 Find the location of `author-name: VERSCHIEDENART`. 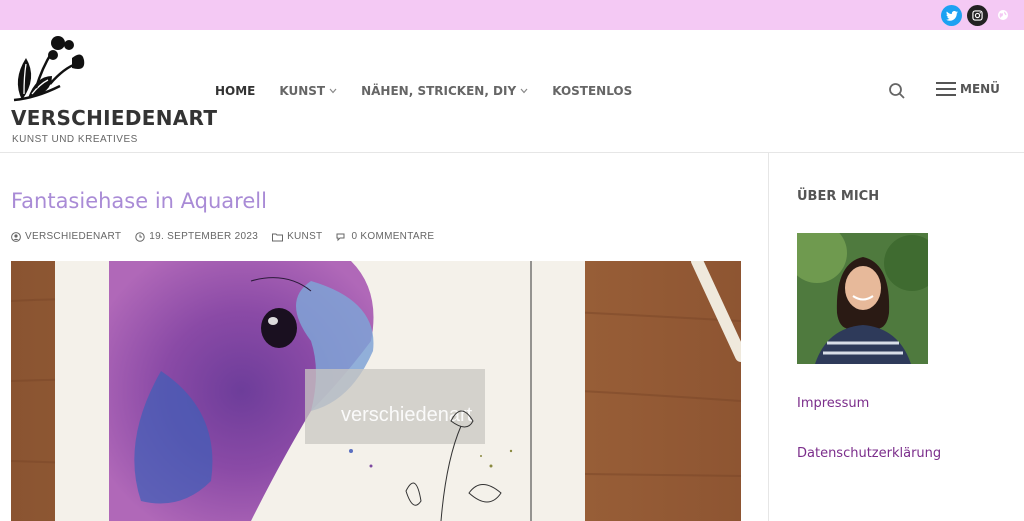

author-name: VERSCHIEDENART is located at coordinates (73, 236).